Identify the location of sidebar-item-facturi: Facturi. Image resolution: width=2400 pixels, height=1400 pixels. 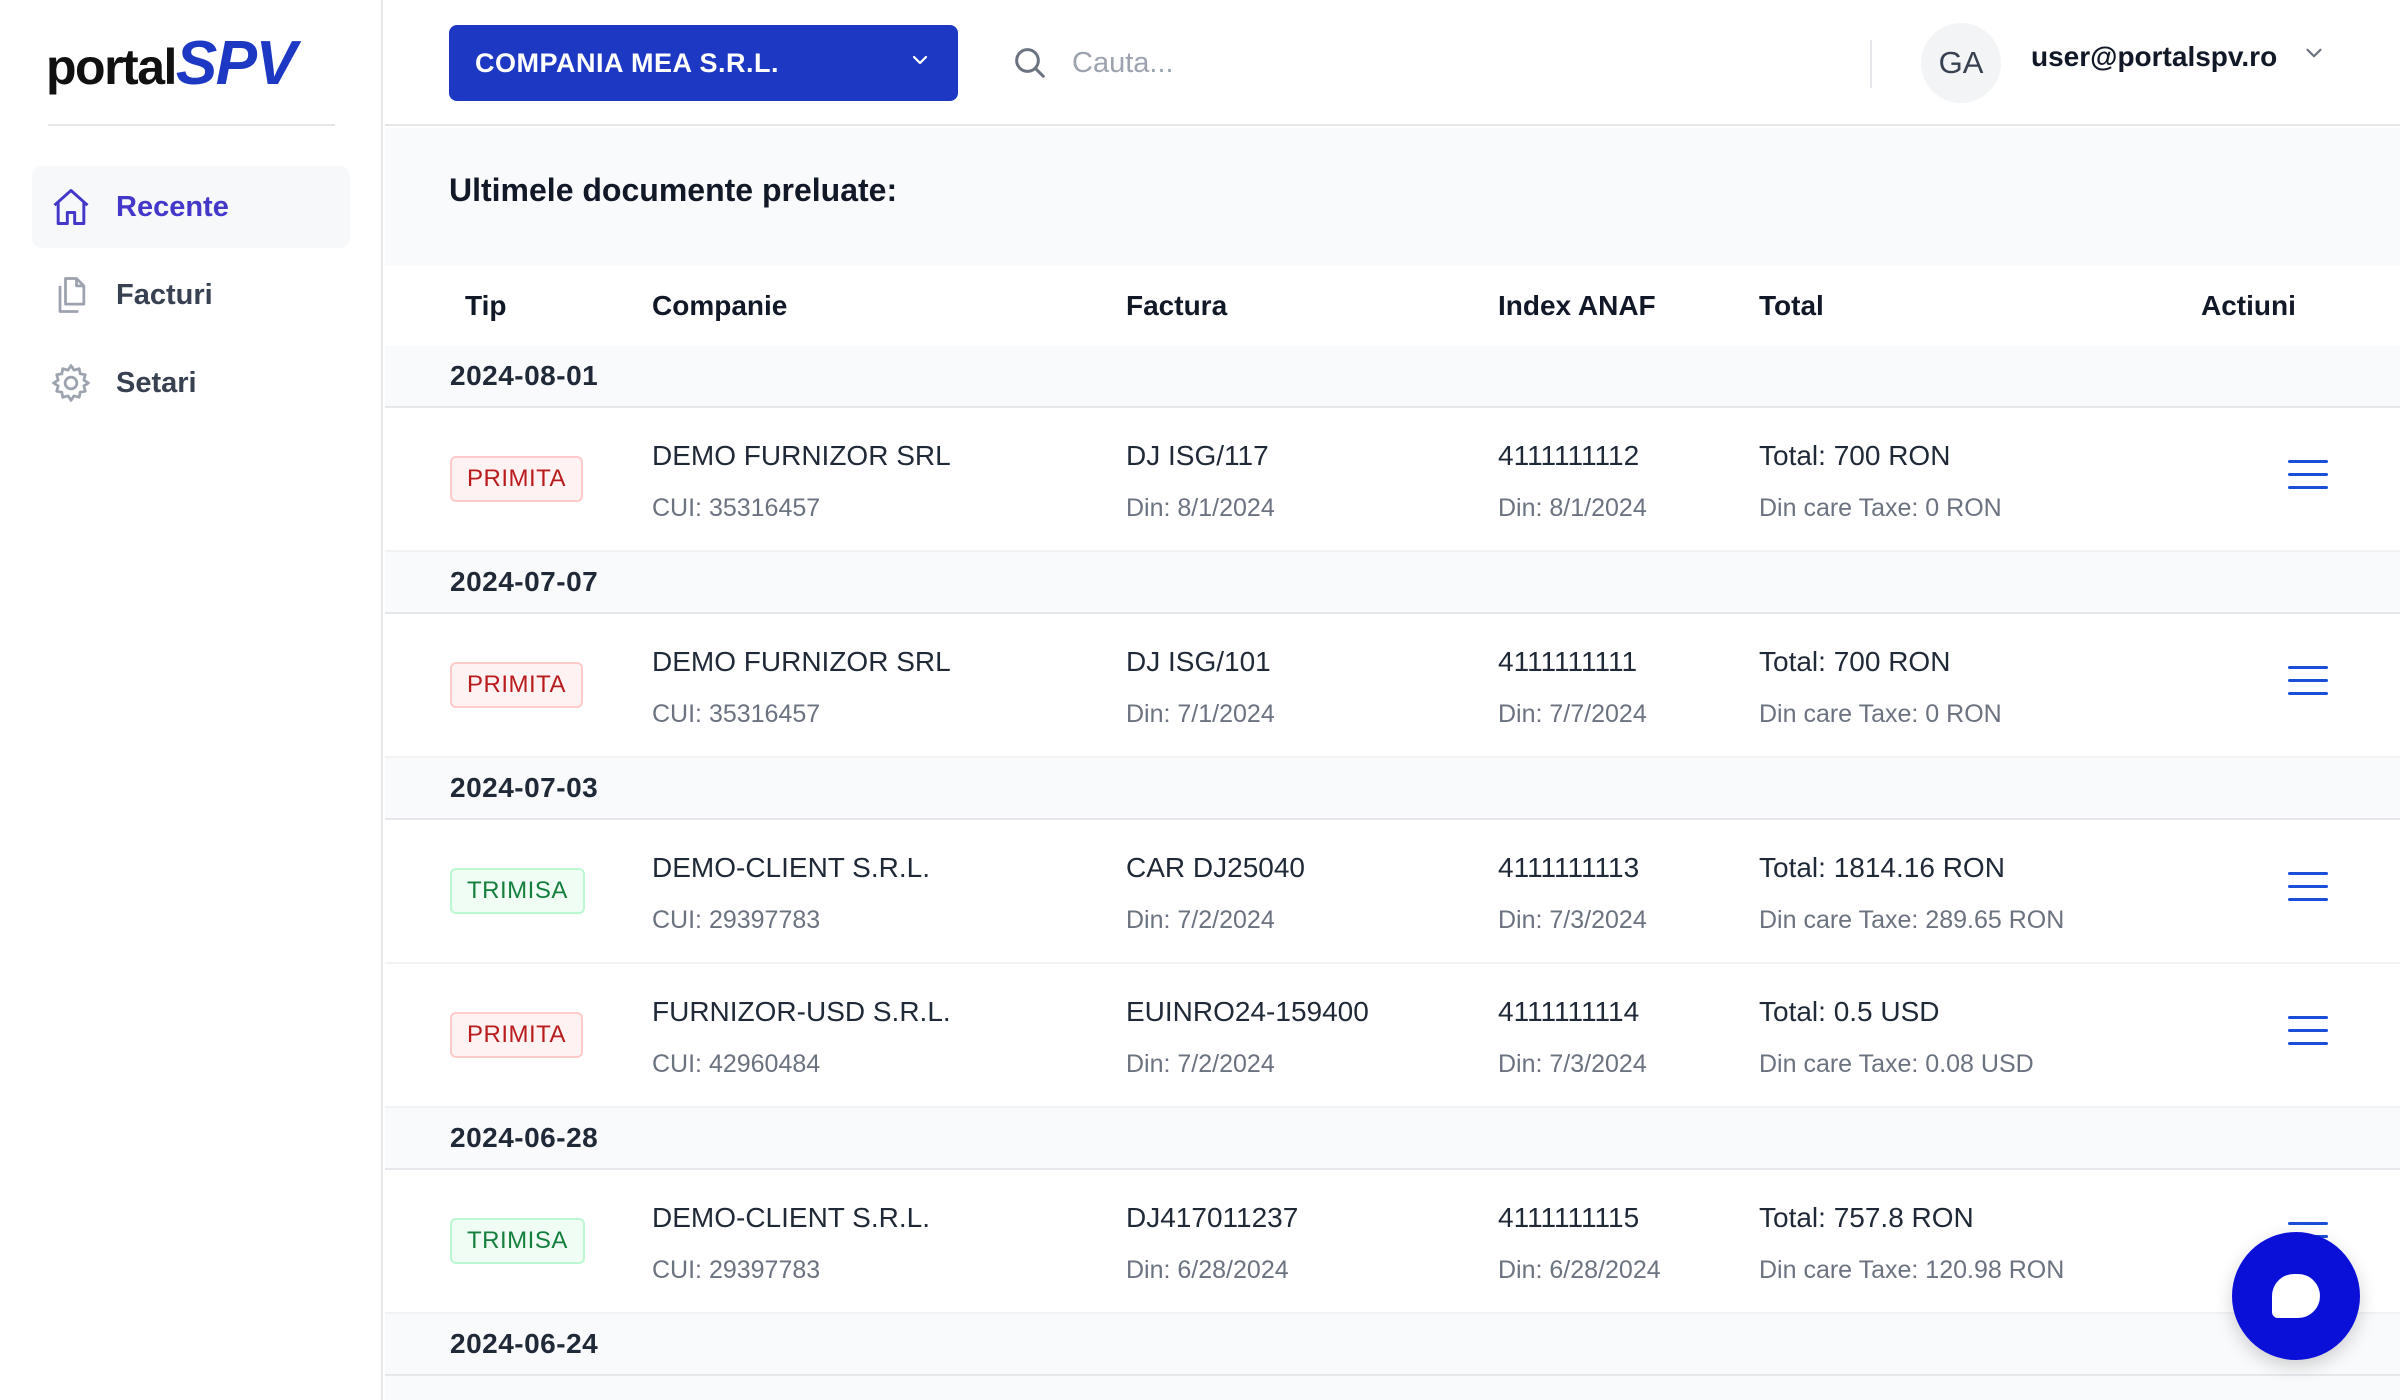
(191, 295).